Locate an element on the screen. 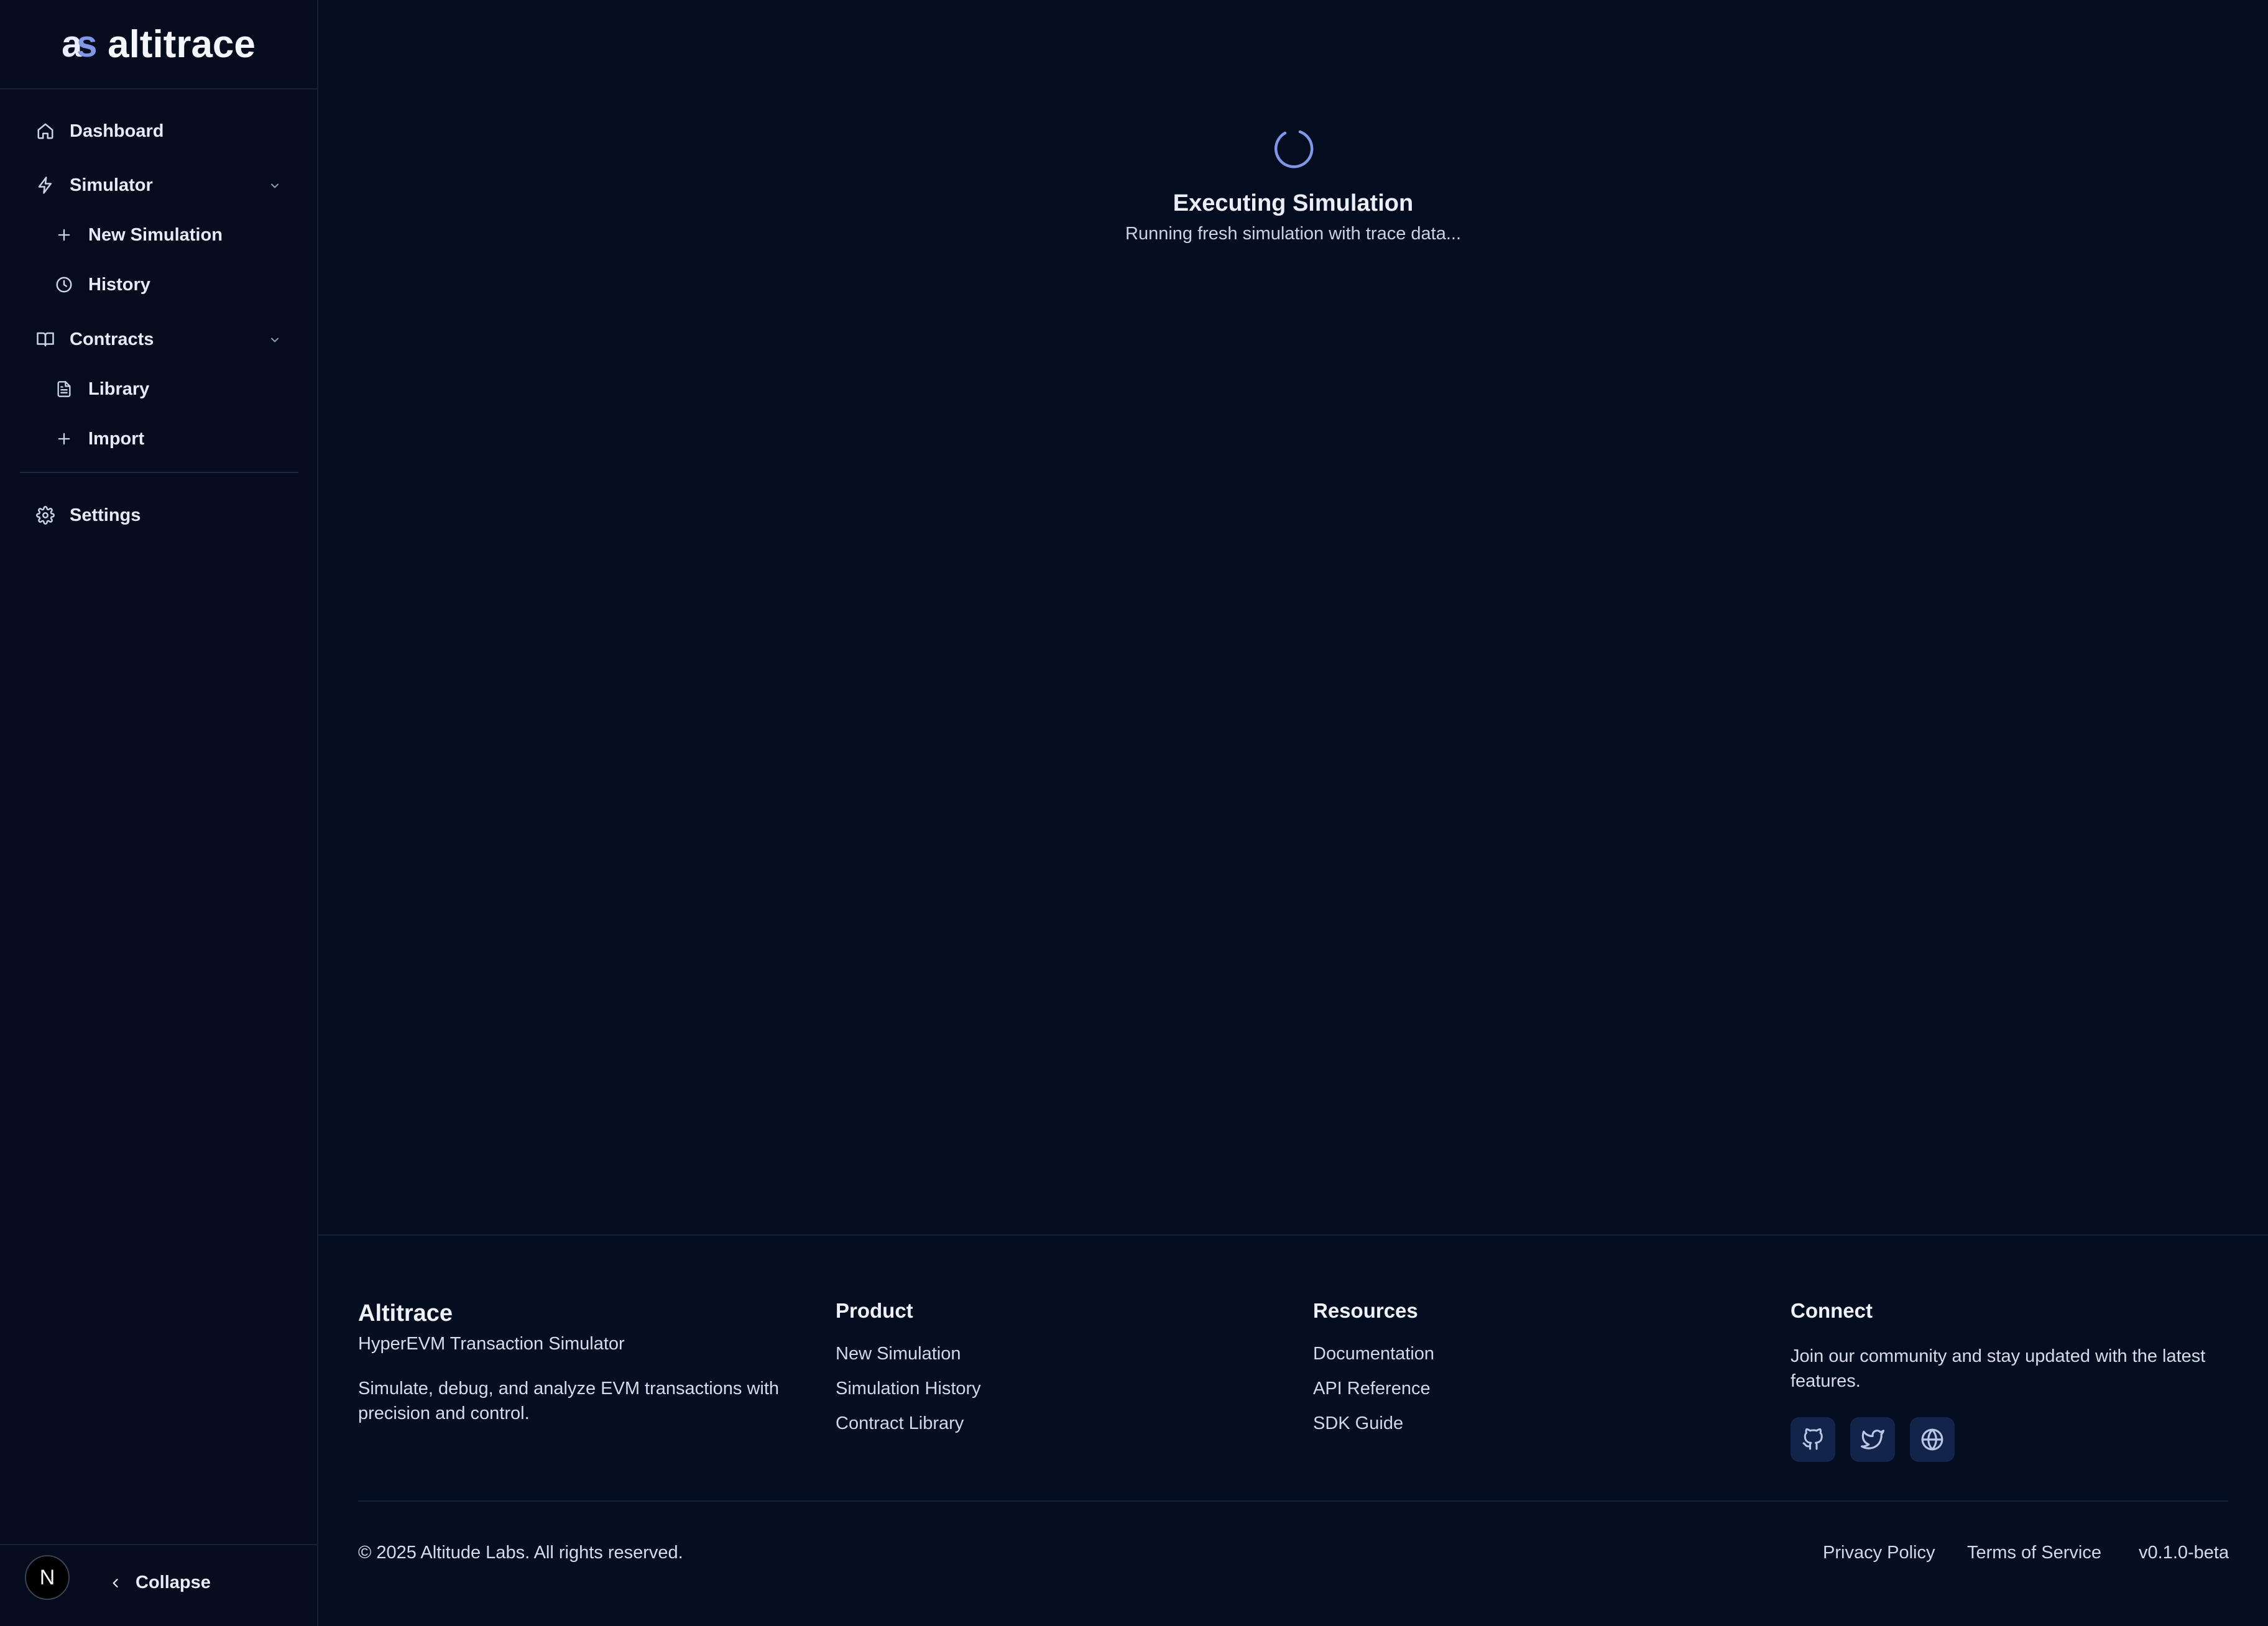 The width and height of the screenshot is (2268, 1626). footer-link-terms-of-service: Terms of Service is located at coordinates (2034, 1553).